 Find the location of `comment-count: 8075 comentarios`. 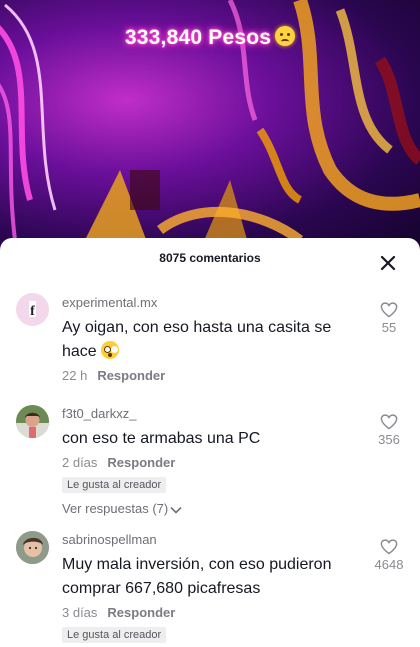

comment-count: 8075 comentarios is located at coordinates (210, 258).